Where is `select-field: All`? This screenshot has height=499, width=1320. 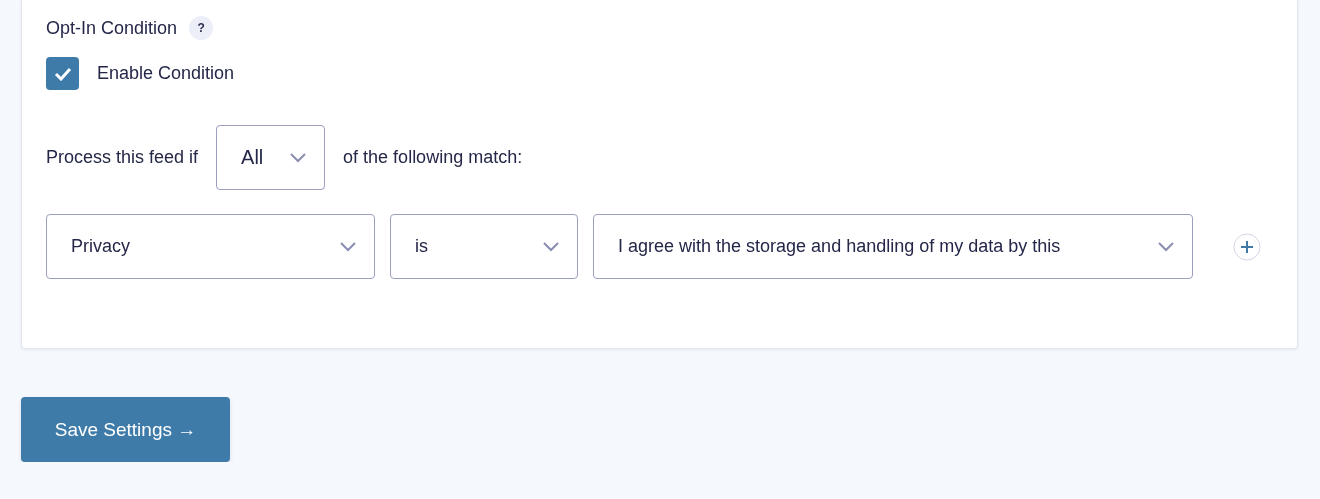
select-field: All is located at coordinates (271, 157).